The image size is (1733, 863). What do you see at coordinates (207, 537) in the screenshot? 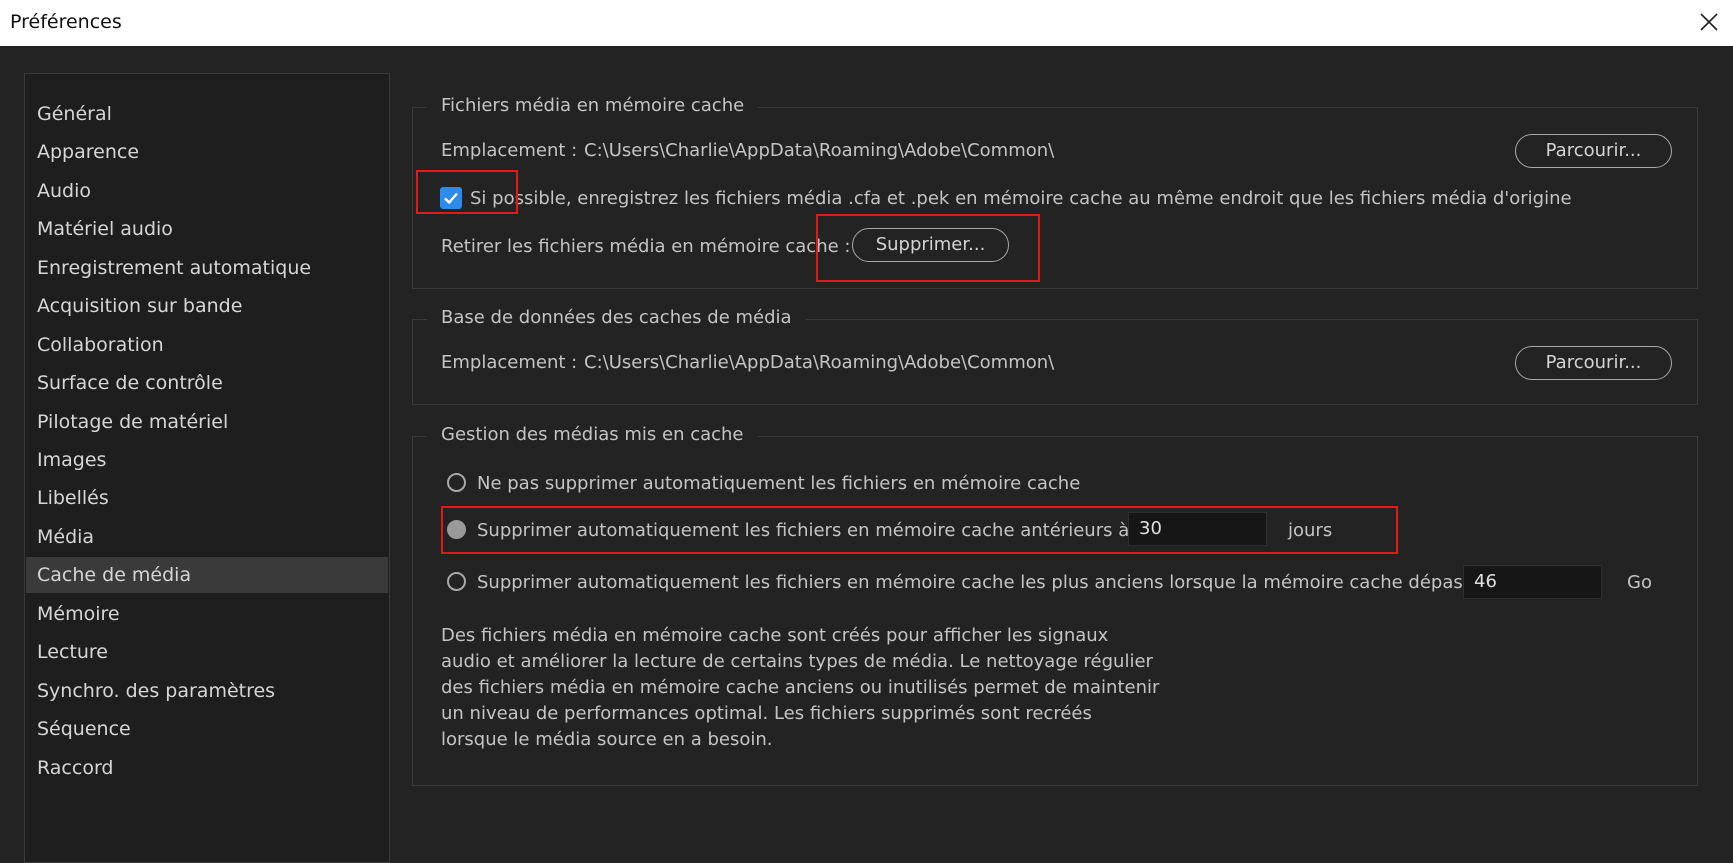
I see `sidebar-item-media: Média` at bounding box center [207, 537].